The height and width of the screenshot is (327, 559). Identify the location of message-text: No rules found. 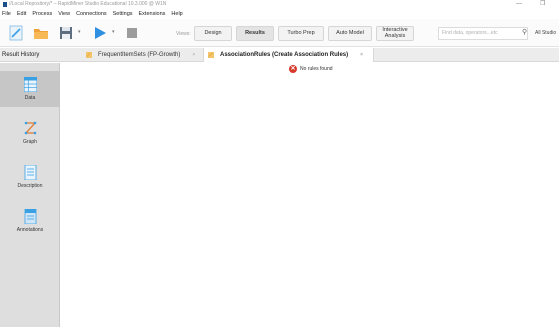
(316, 69).